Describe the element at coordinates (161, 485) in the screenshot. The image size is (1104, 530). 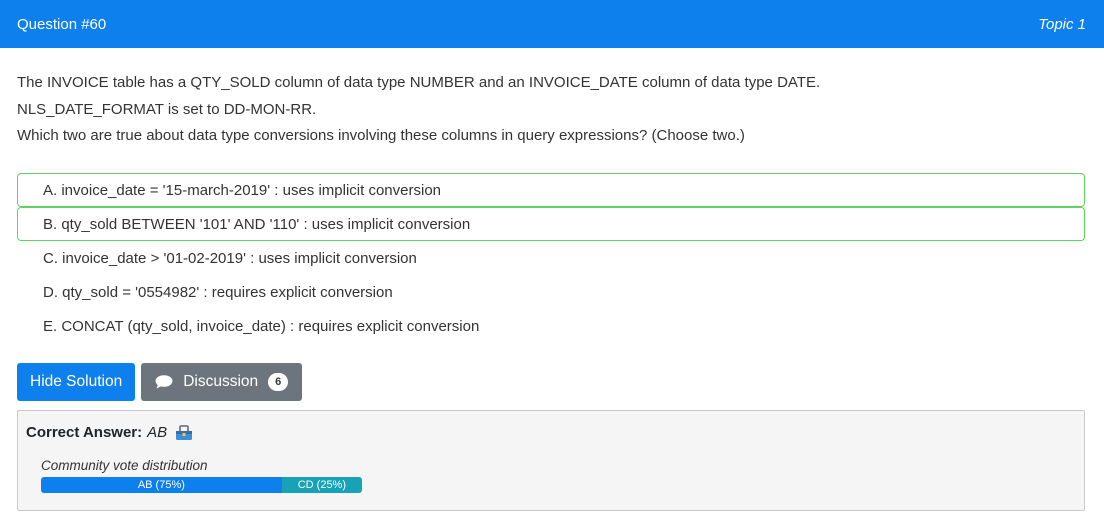
I see `vote-segment: AB (75%)` at that location.